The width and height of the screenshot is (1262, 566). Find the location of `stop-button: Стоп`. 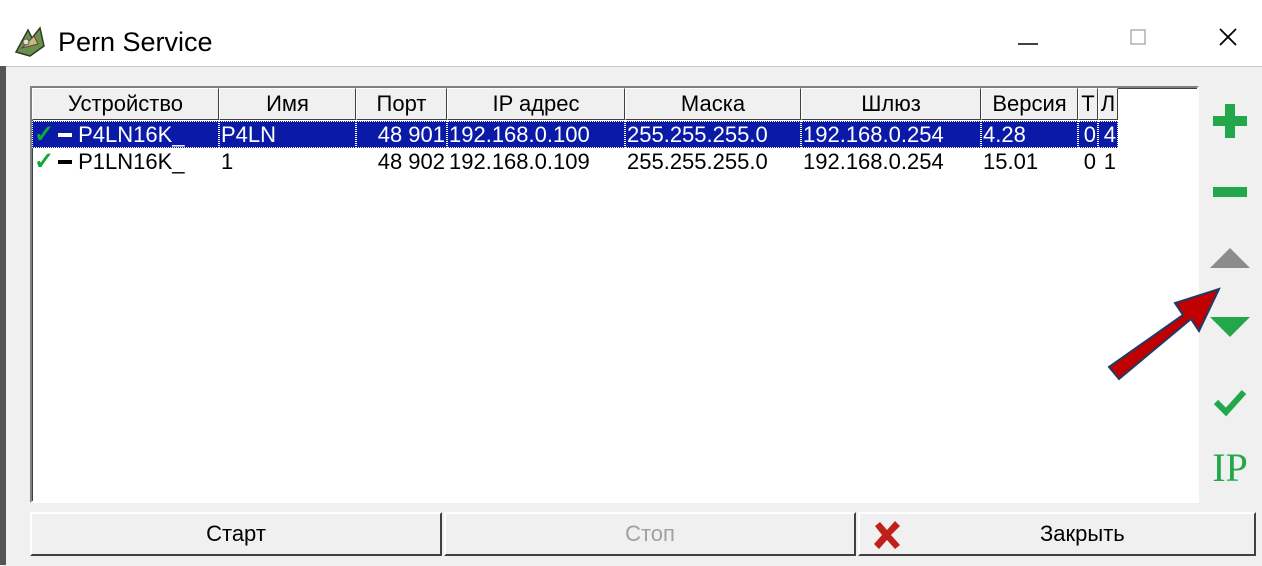

stop-button: Стоп is located at coordinates (650, 534).